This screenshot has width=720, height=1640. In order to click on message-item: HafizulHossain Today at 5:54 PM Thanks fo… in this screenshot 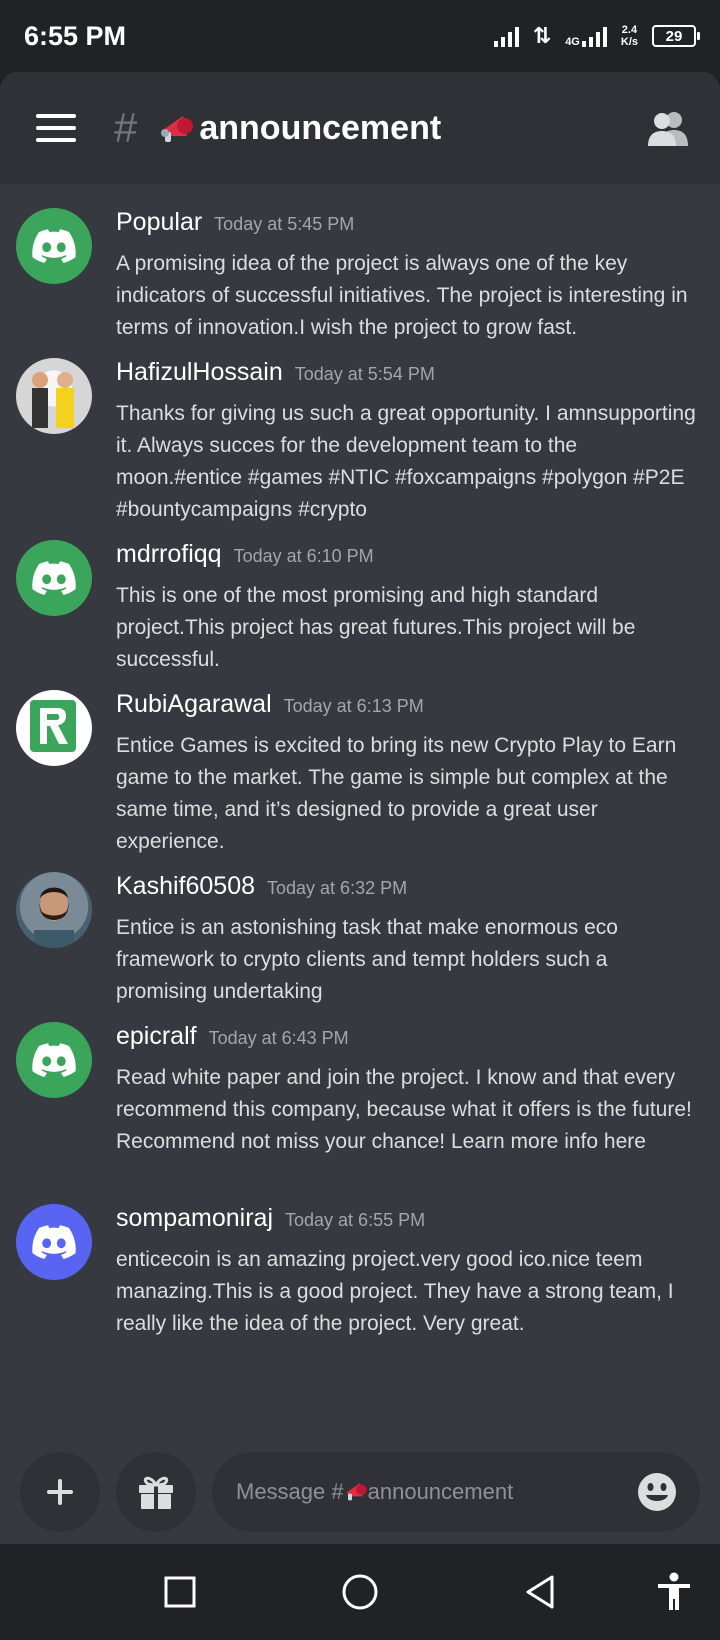, I will do `click(360, 445)`.